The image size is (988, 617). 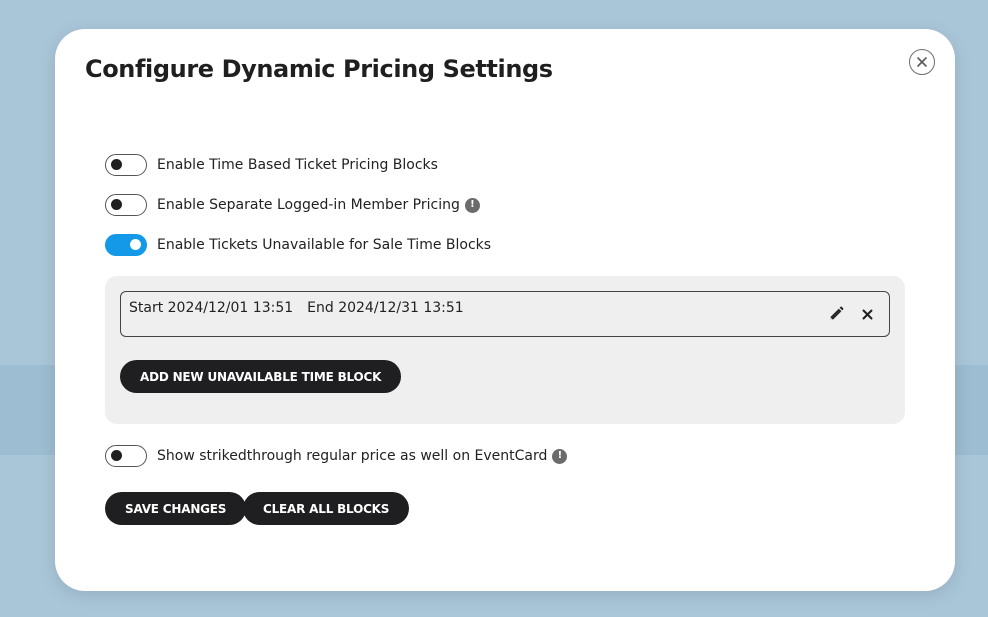 I want to click on edit-time-block-button, so click(x=836, y=314).